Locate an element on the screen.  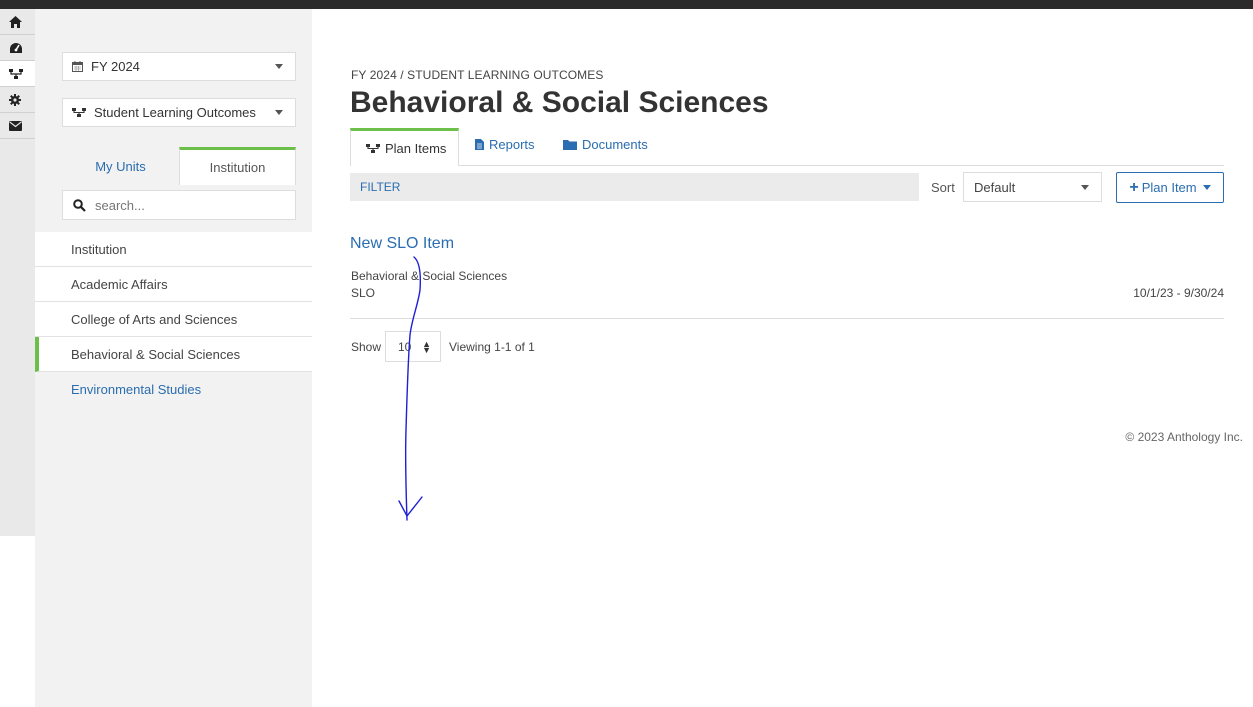
file-icon is located at coordinates (479, 144).